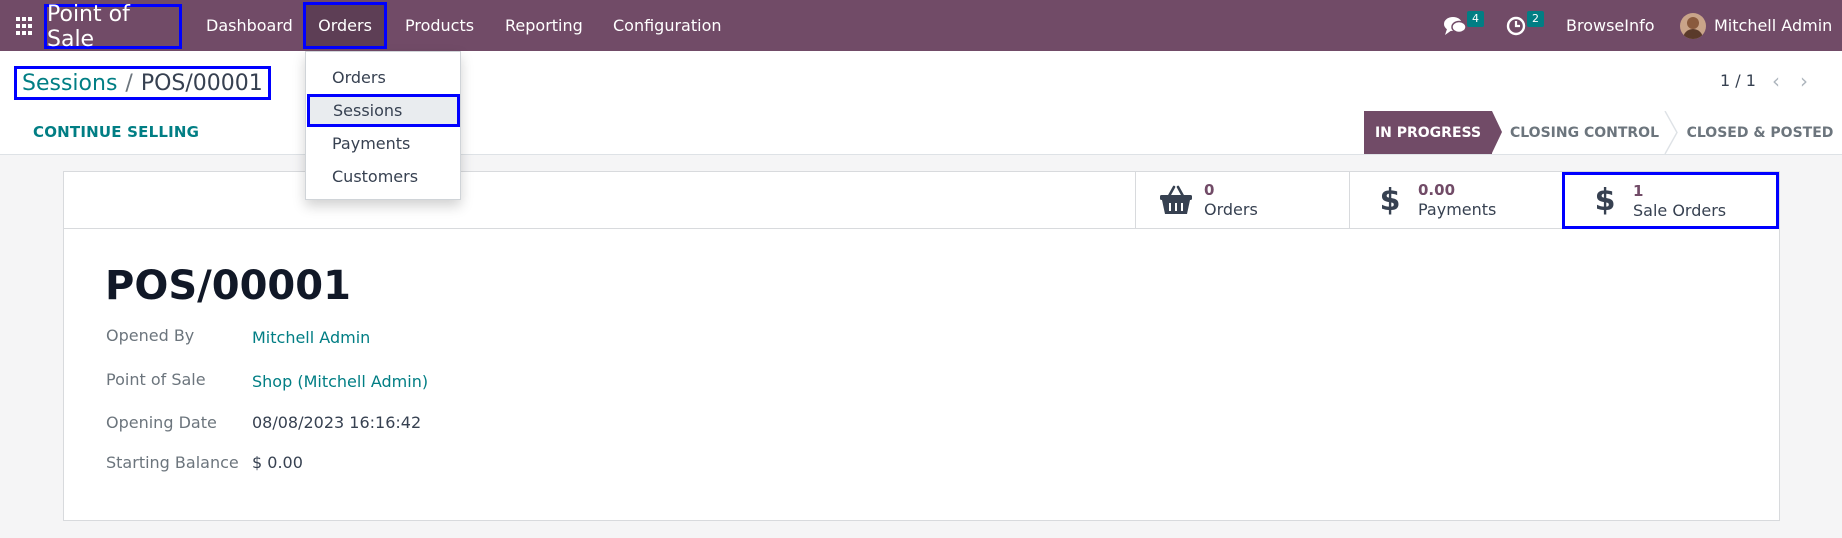  What do you see at coordinates (113, 27) in the screenshot?
I see `app-brand: Point of Sale` at bounding box center [113, 27].